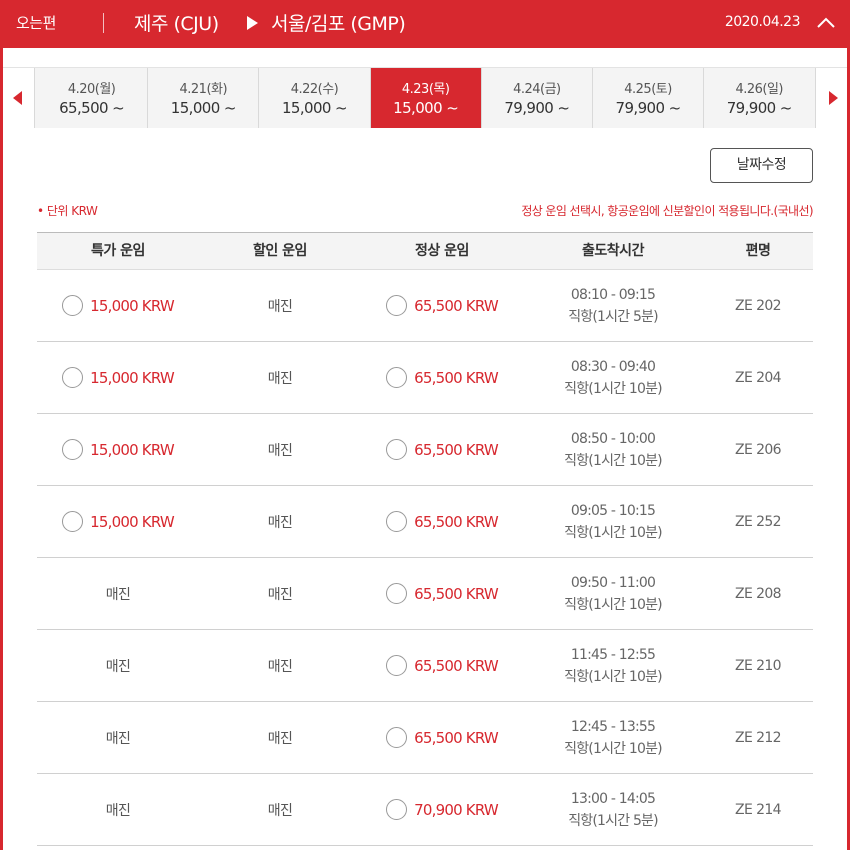  Describe the element at coordinates (92, 108) in the screenshot. I see `date-tab-price: 65,500 ~` at that location.